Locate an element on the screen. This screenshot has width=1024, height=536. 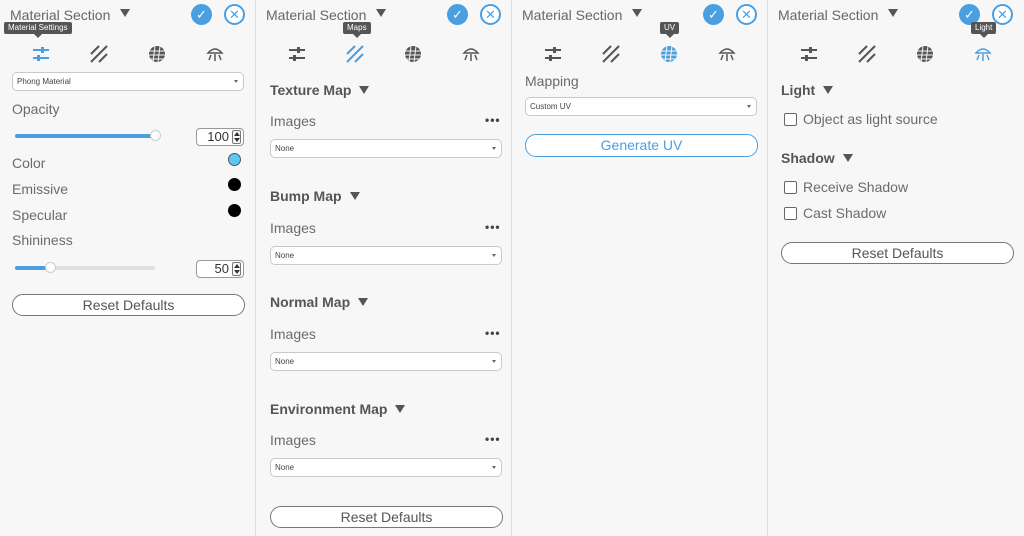
opacity-stepper is located at coordinates (236, 137).